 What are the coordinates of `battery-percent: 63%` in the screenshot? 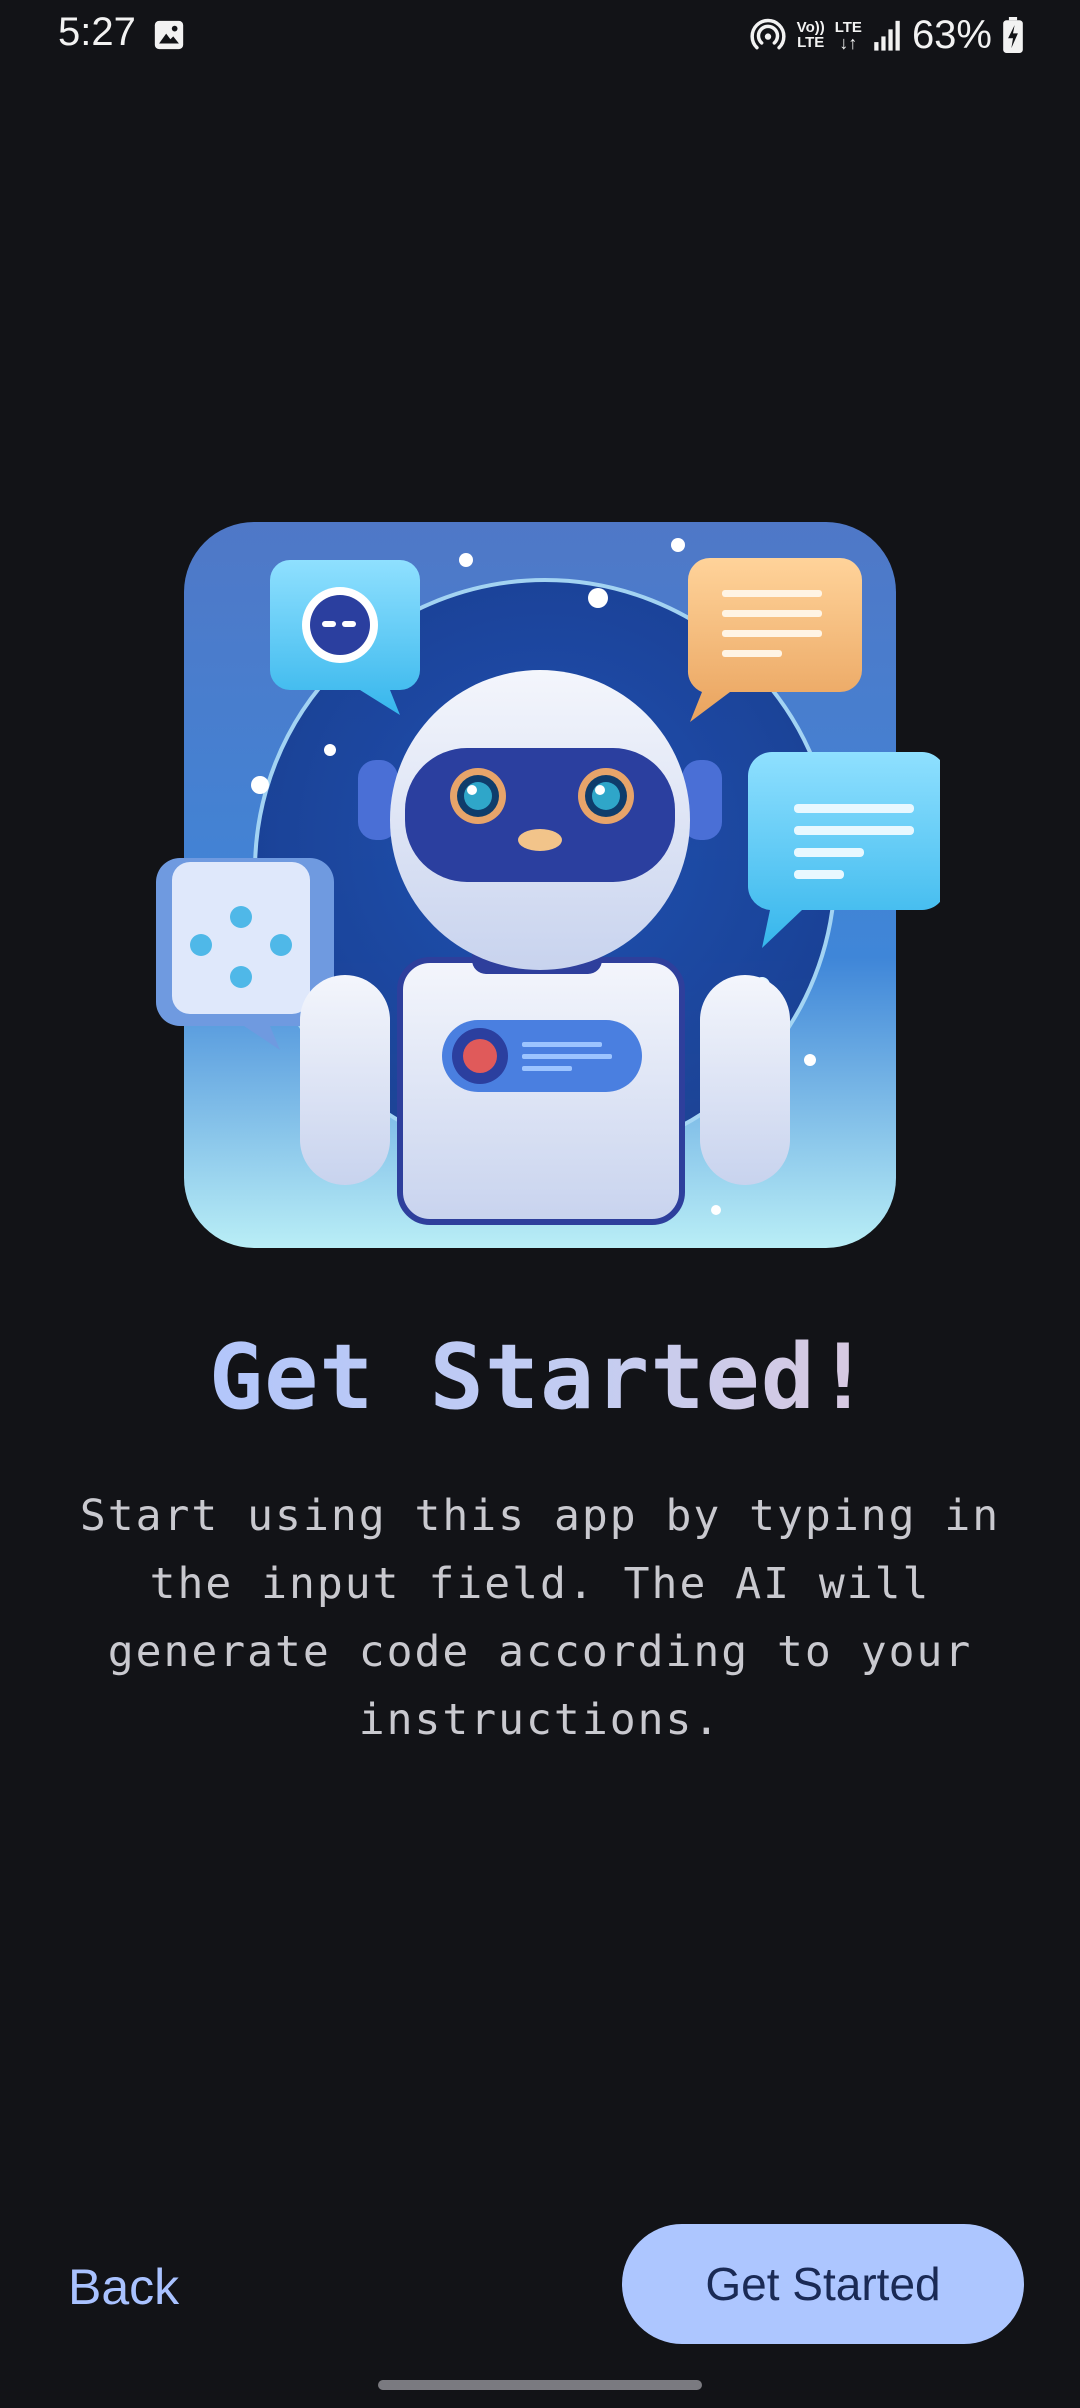 It's located at (951, 34).